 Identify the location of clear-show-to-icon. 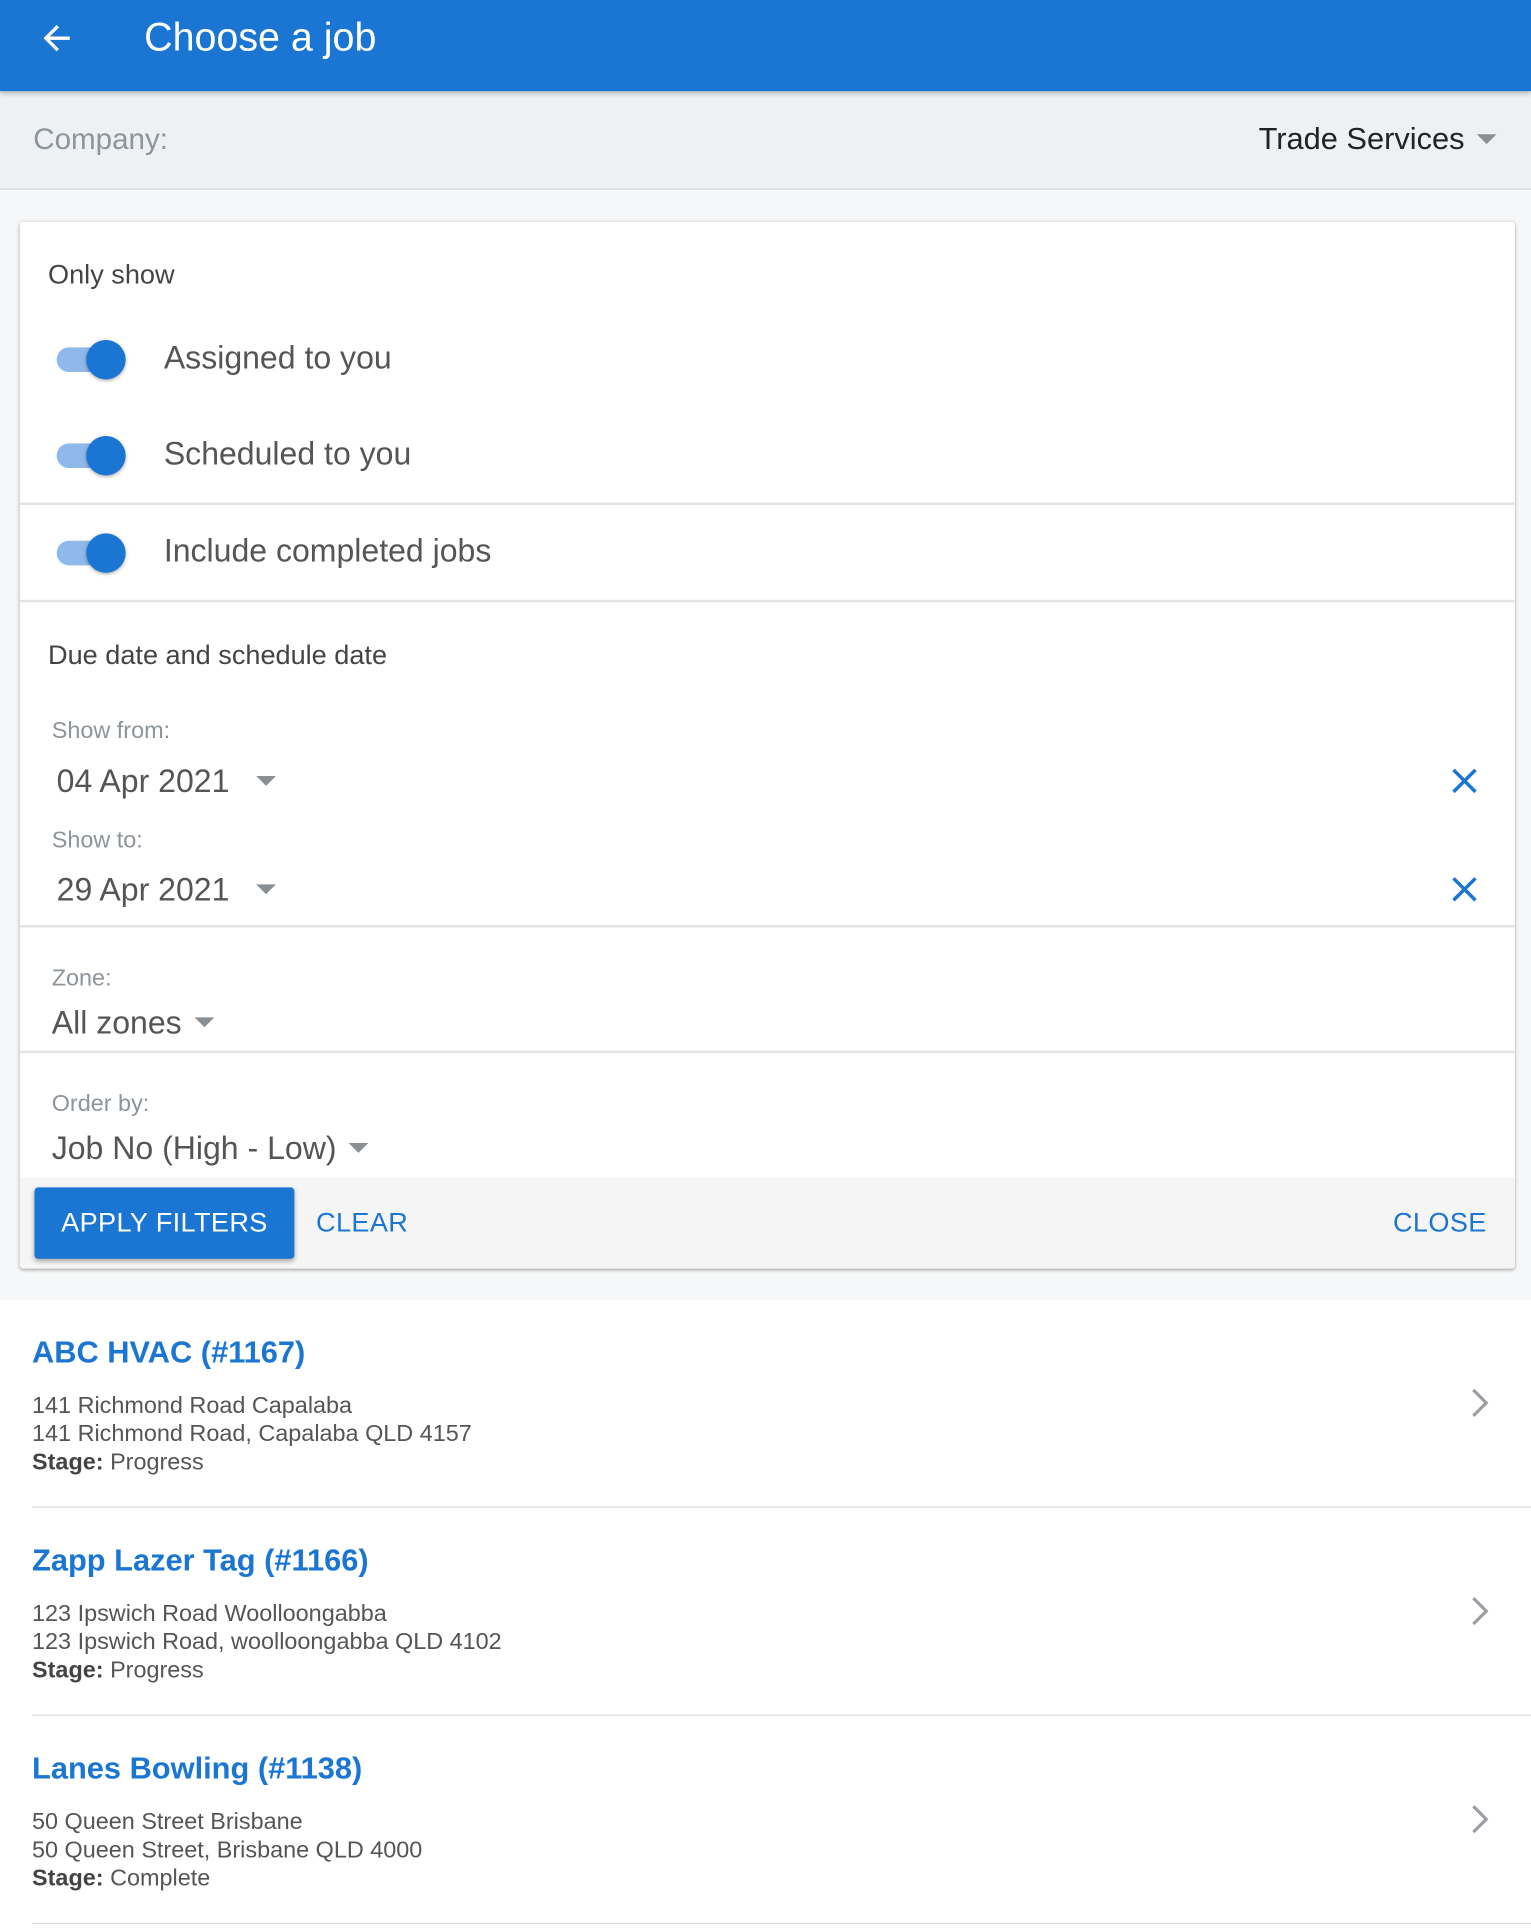
(1465, 889).